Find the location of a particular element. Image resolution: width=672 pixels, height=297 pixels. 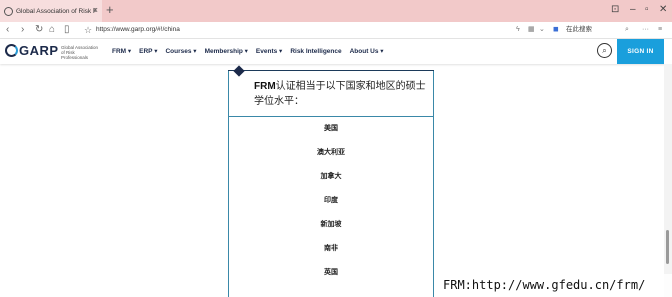

garp-logo-icon is located at coordinates (11, 50).